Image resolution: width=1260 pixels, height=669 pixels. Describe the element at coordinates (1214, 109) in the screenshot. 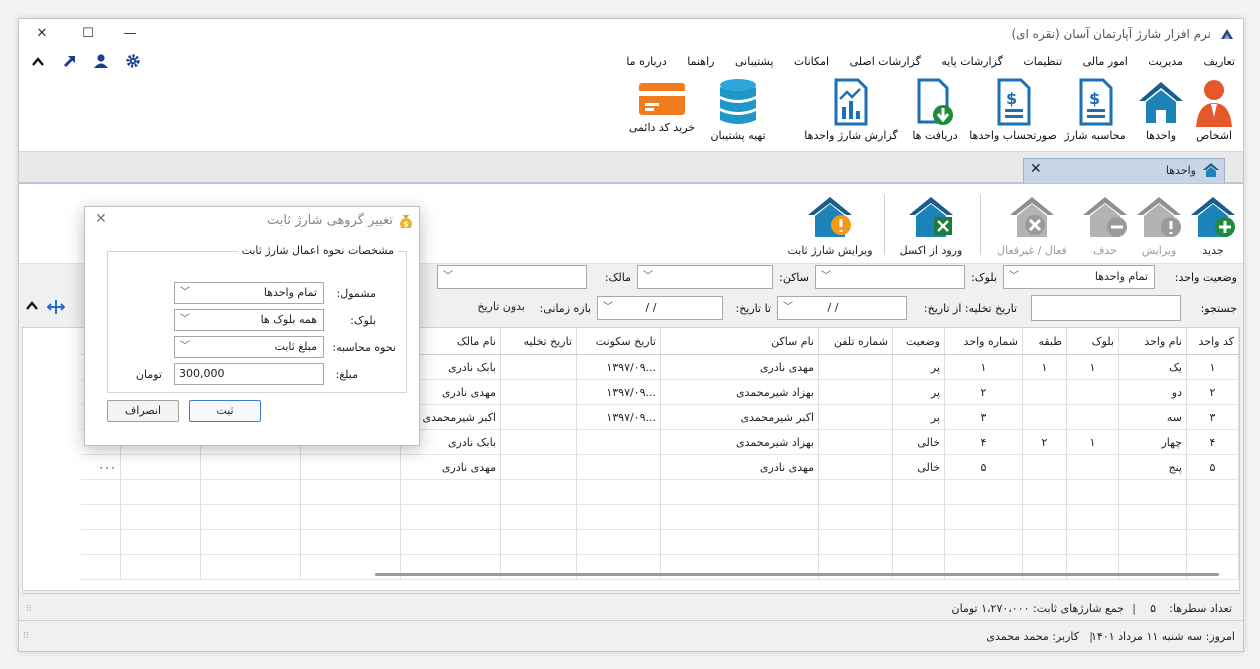

I see `ribbon-persons-button: اشخاص` at that location.